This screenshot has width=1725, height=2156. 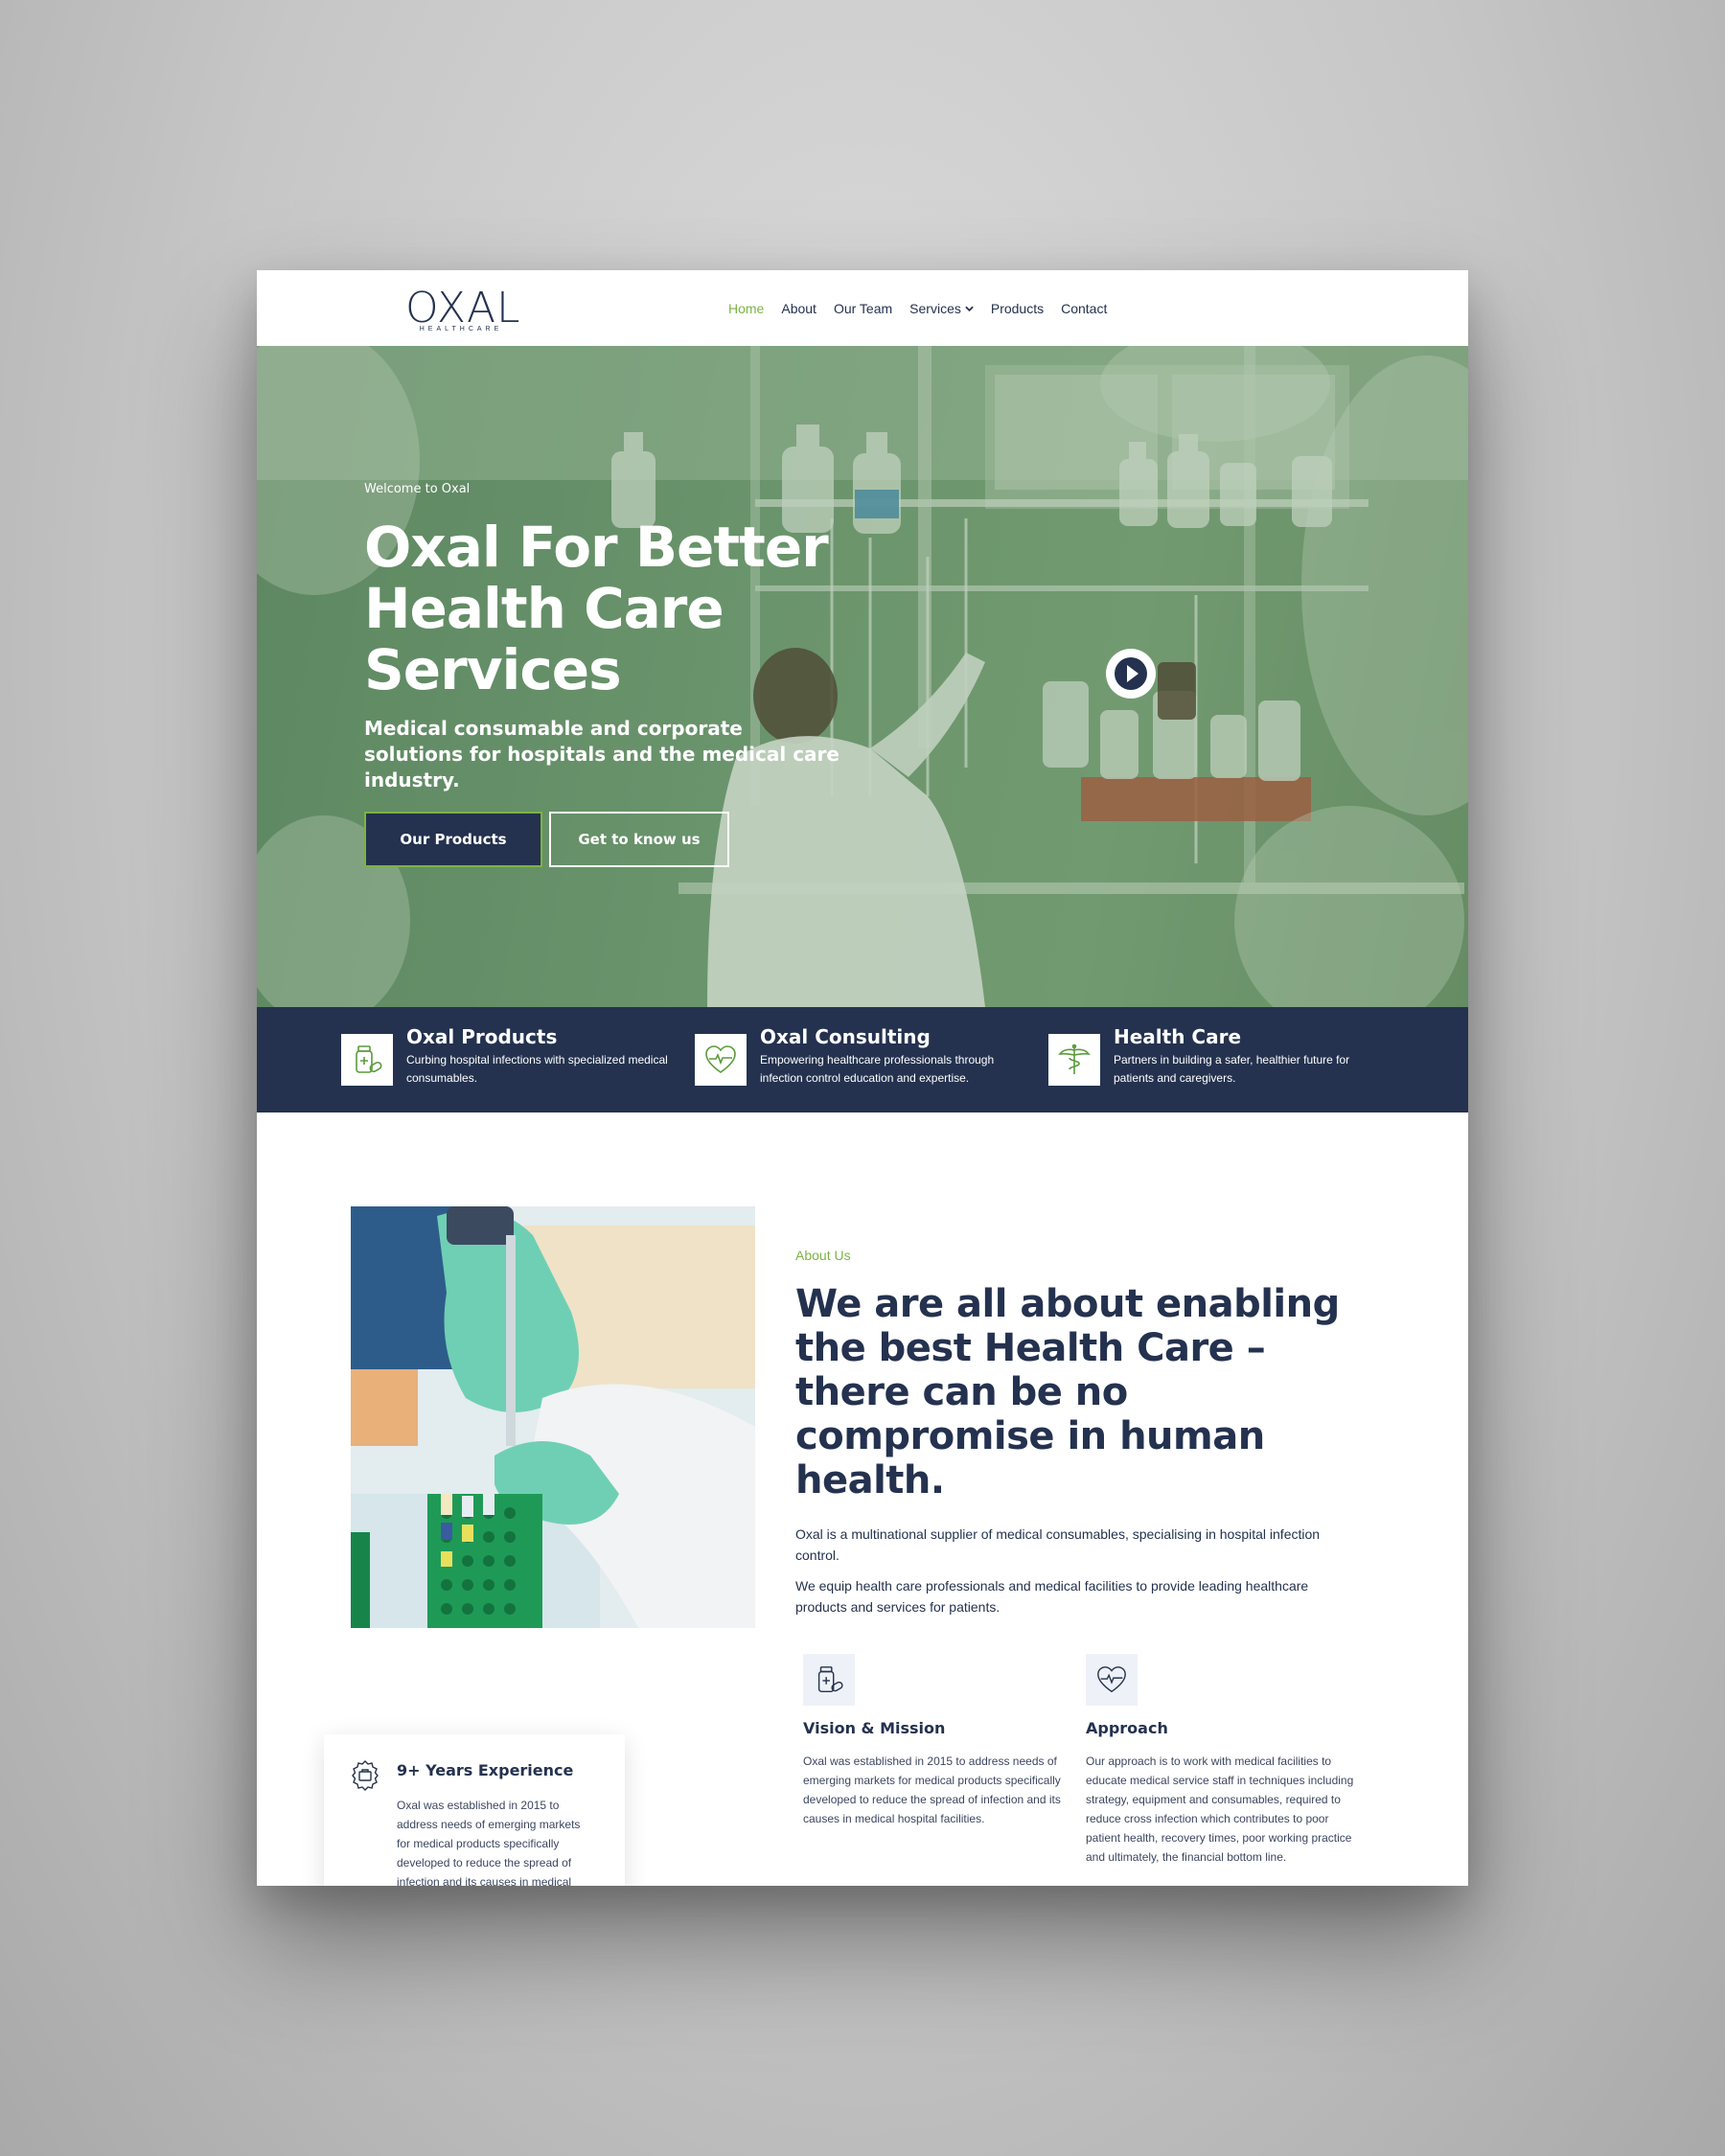 What do you see at coordinates (874, 1728) in the screenshot?
I see `vision-mission-title: Vision & Mission` at bounding box center [874, 1728].